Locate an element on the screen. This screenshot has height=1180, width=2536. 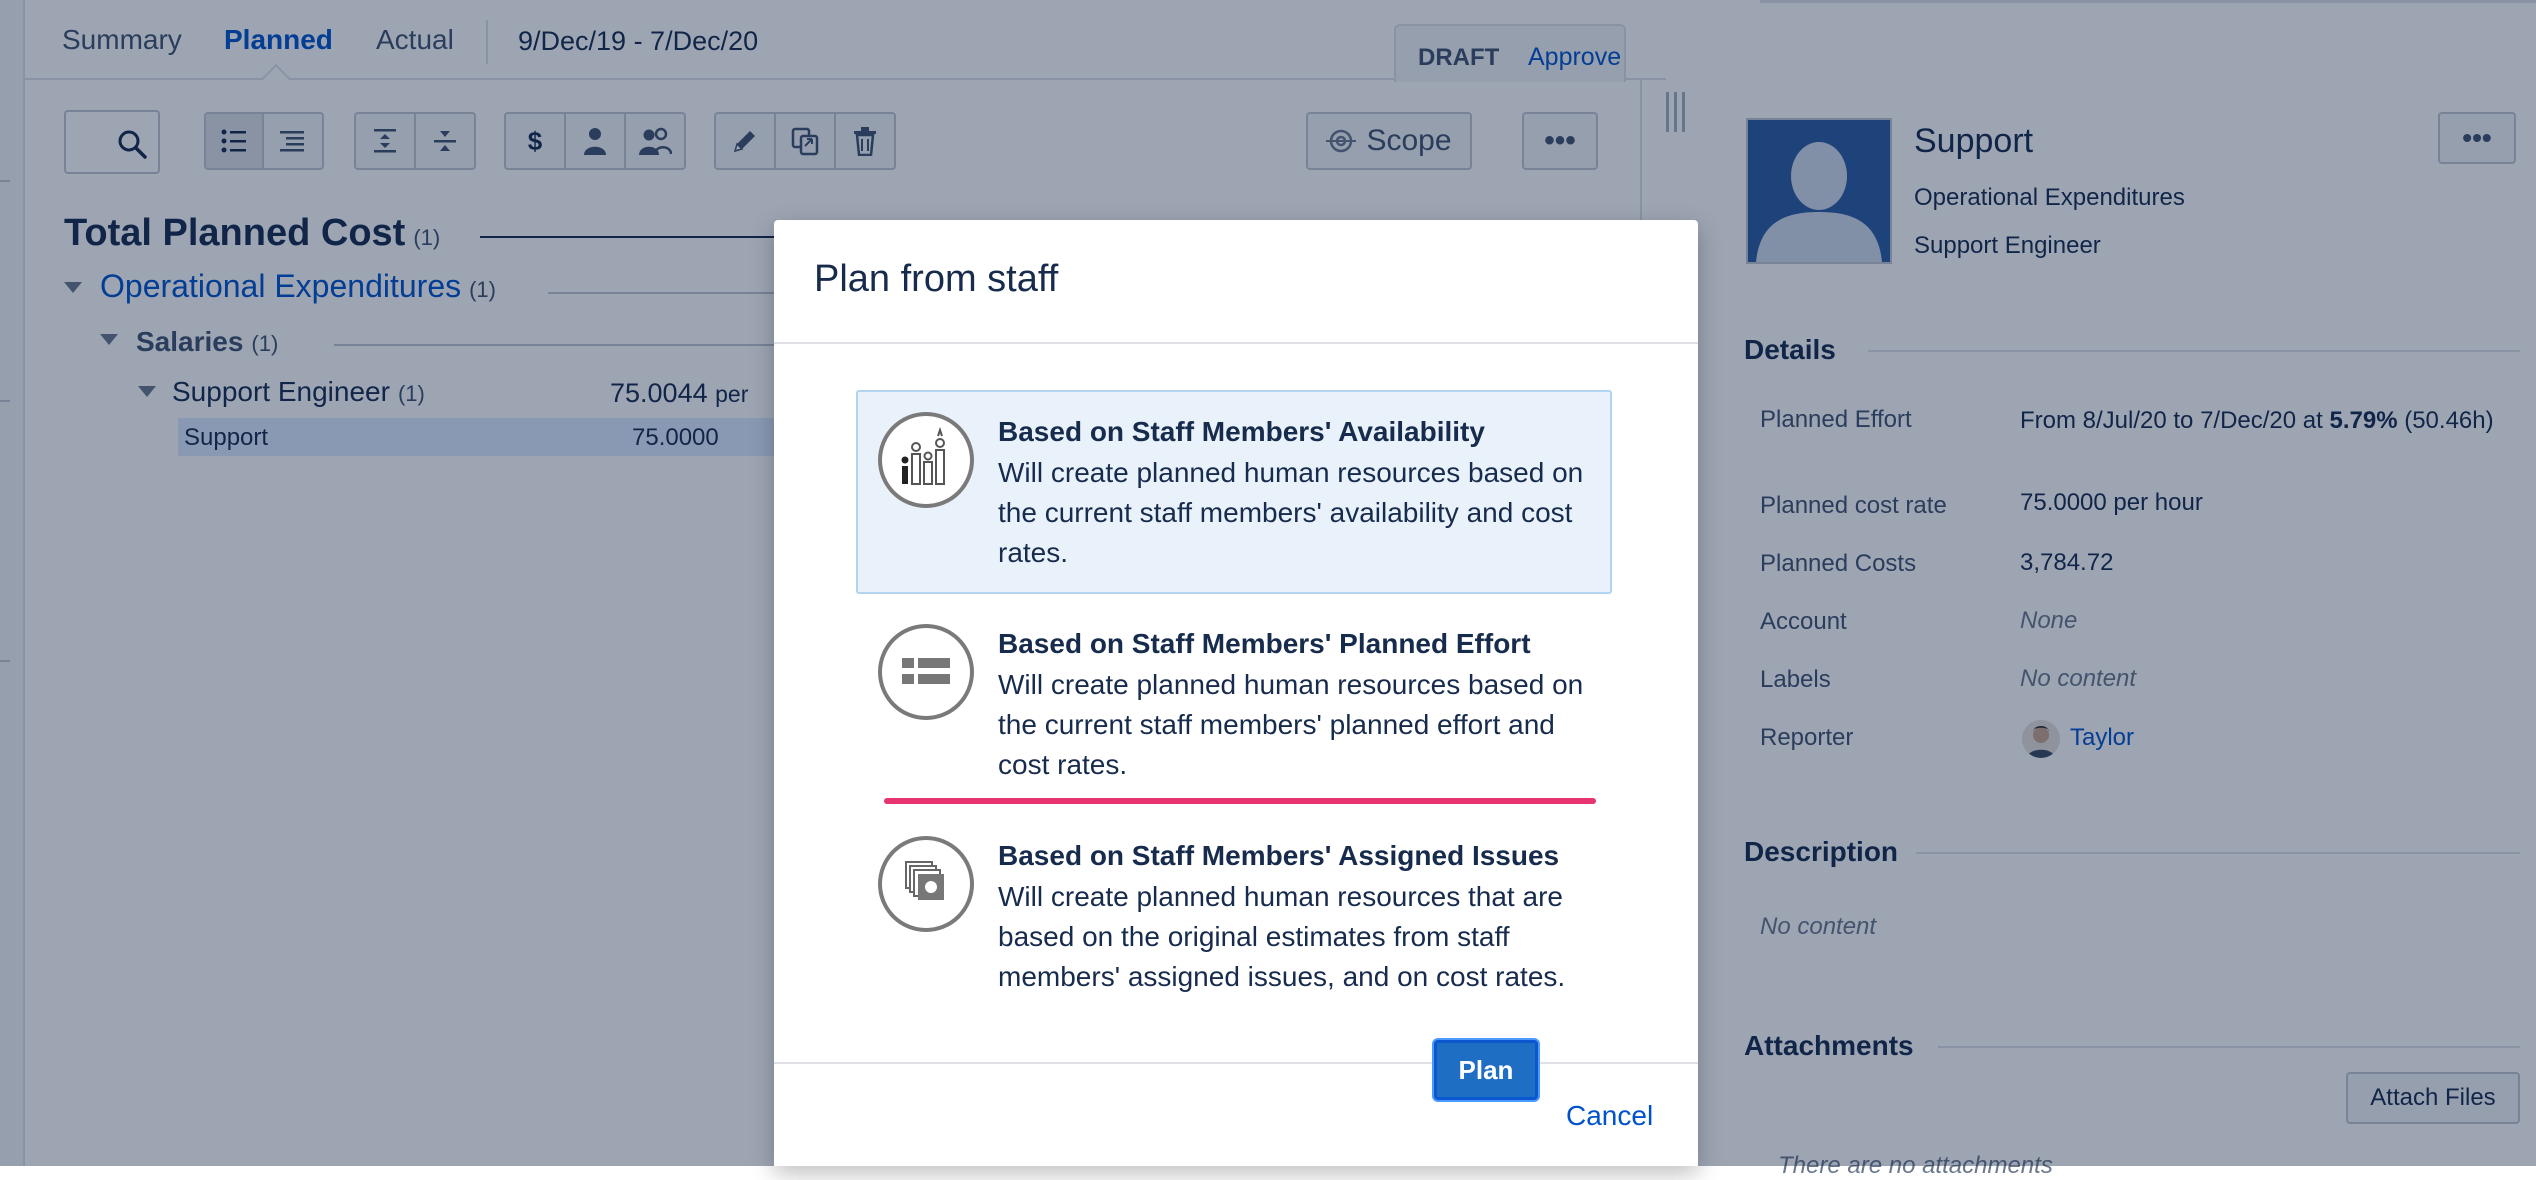
option-planned-effort-title: Based on Staff Members' Planned Effort is located at coordinates (1264, 643).